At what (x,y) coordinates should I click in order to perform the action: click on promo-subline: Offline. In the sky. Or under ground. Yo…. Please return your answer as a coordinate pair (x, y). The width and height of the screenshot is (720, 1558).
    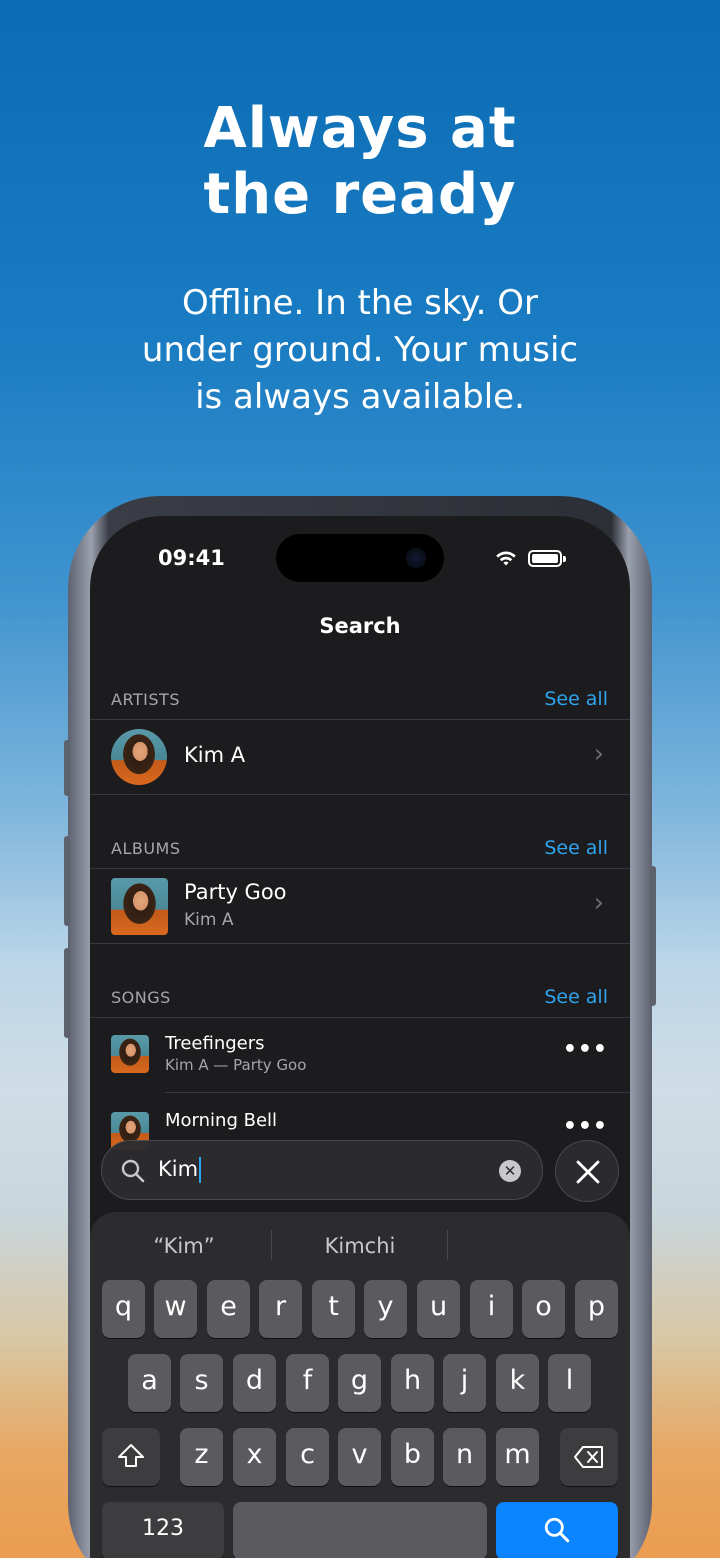
    Looking at the image, I should click on (360, 350).